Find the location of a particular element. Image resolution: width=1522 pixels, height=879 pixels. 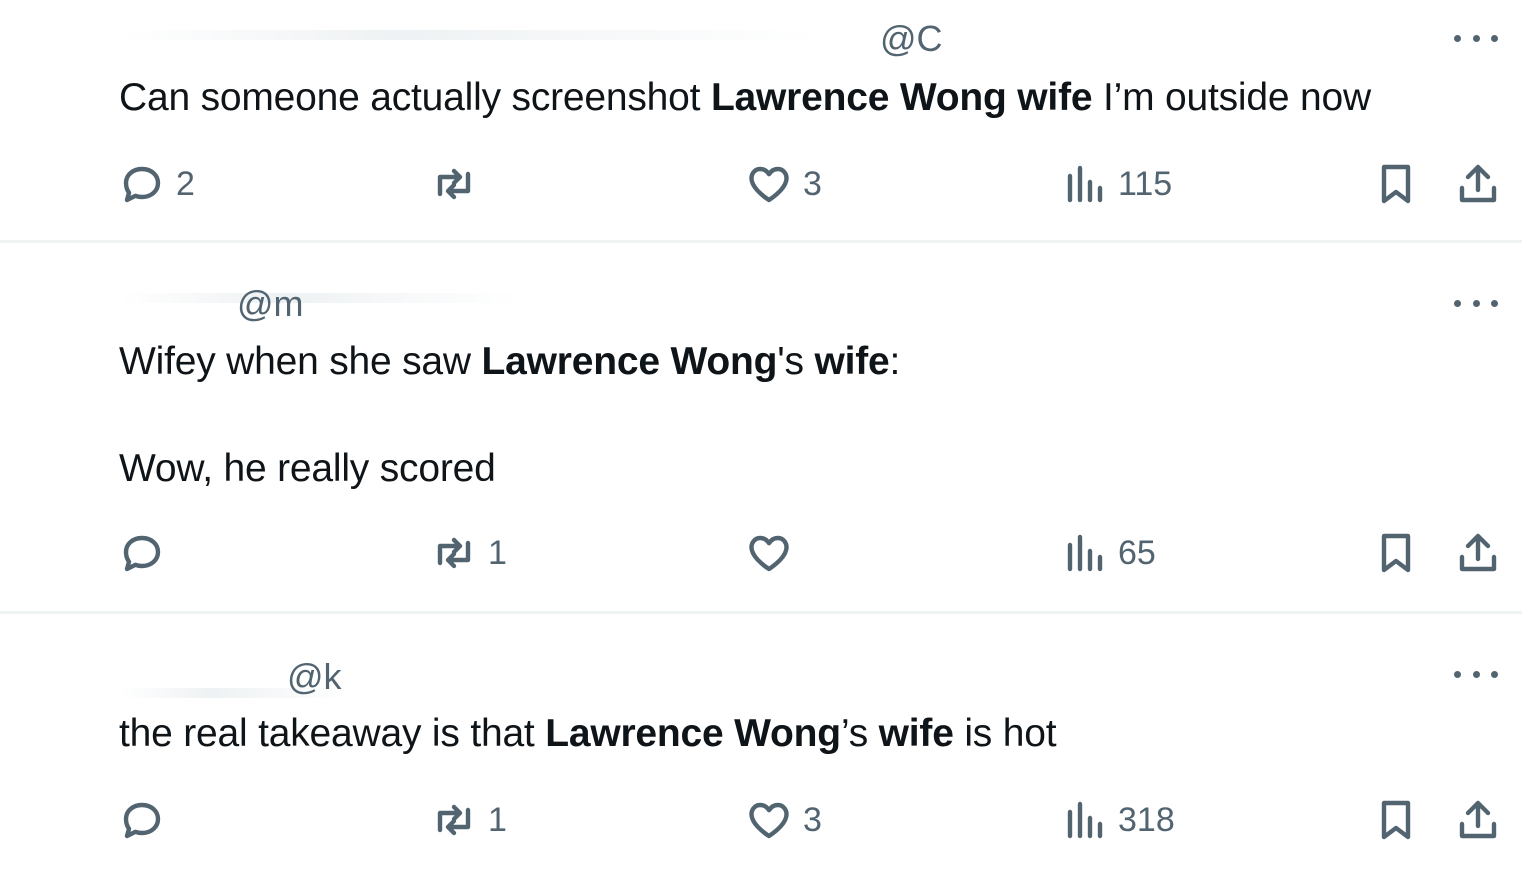

text-segment: 's is located at coordinates (796, 361).